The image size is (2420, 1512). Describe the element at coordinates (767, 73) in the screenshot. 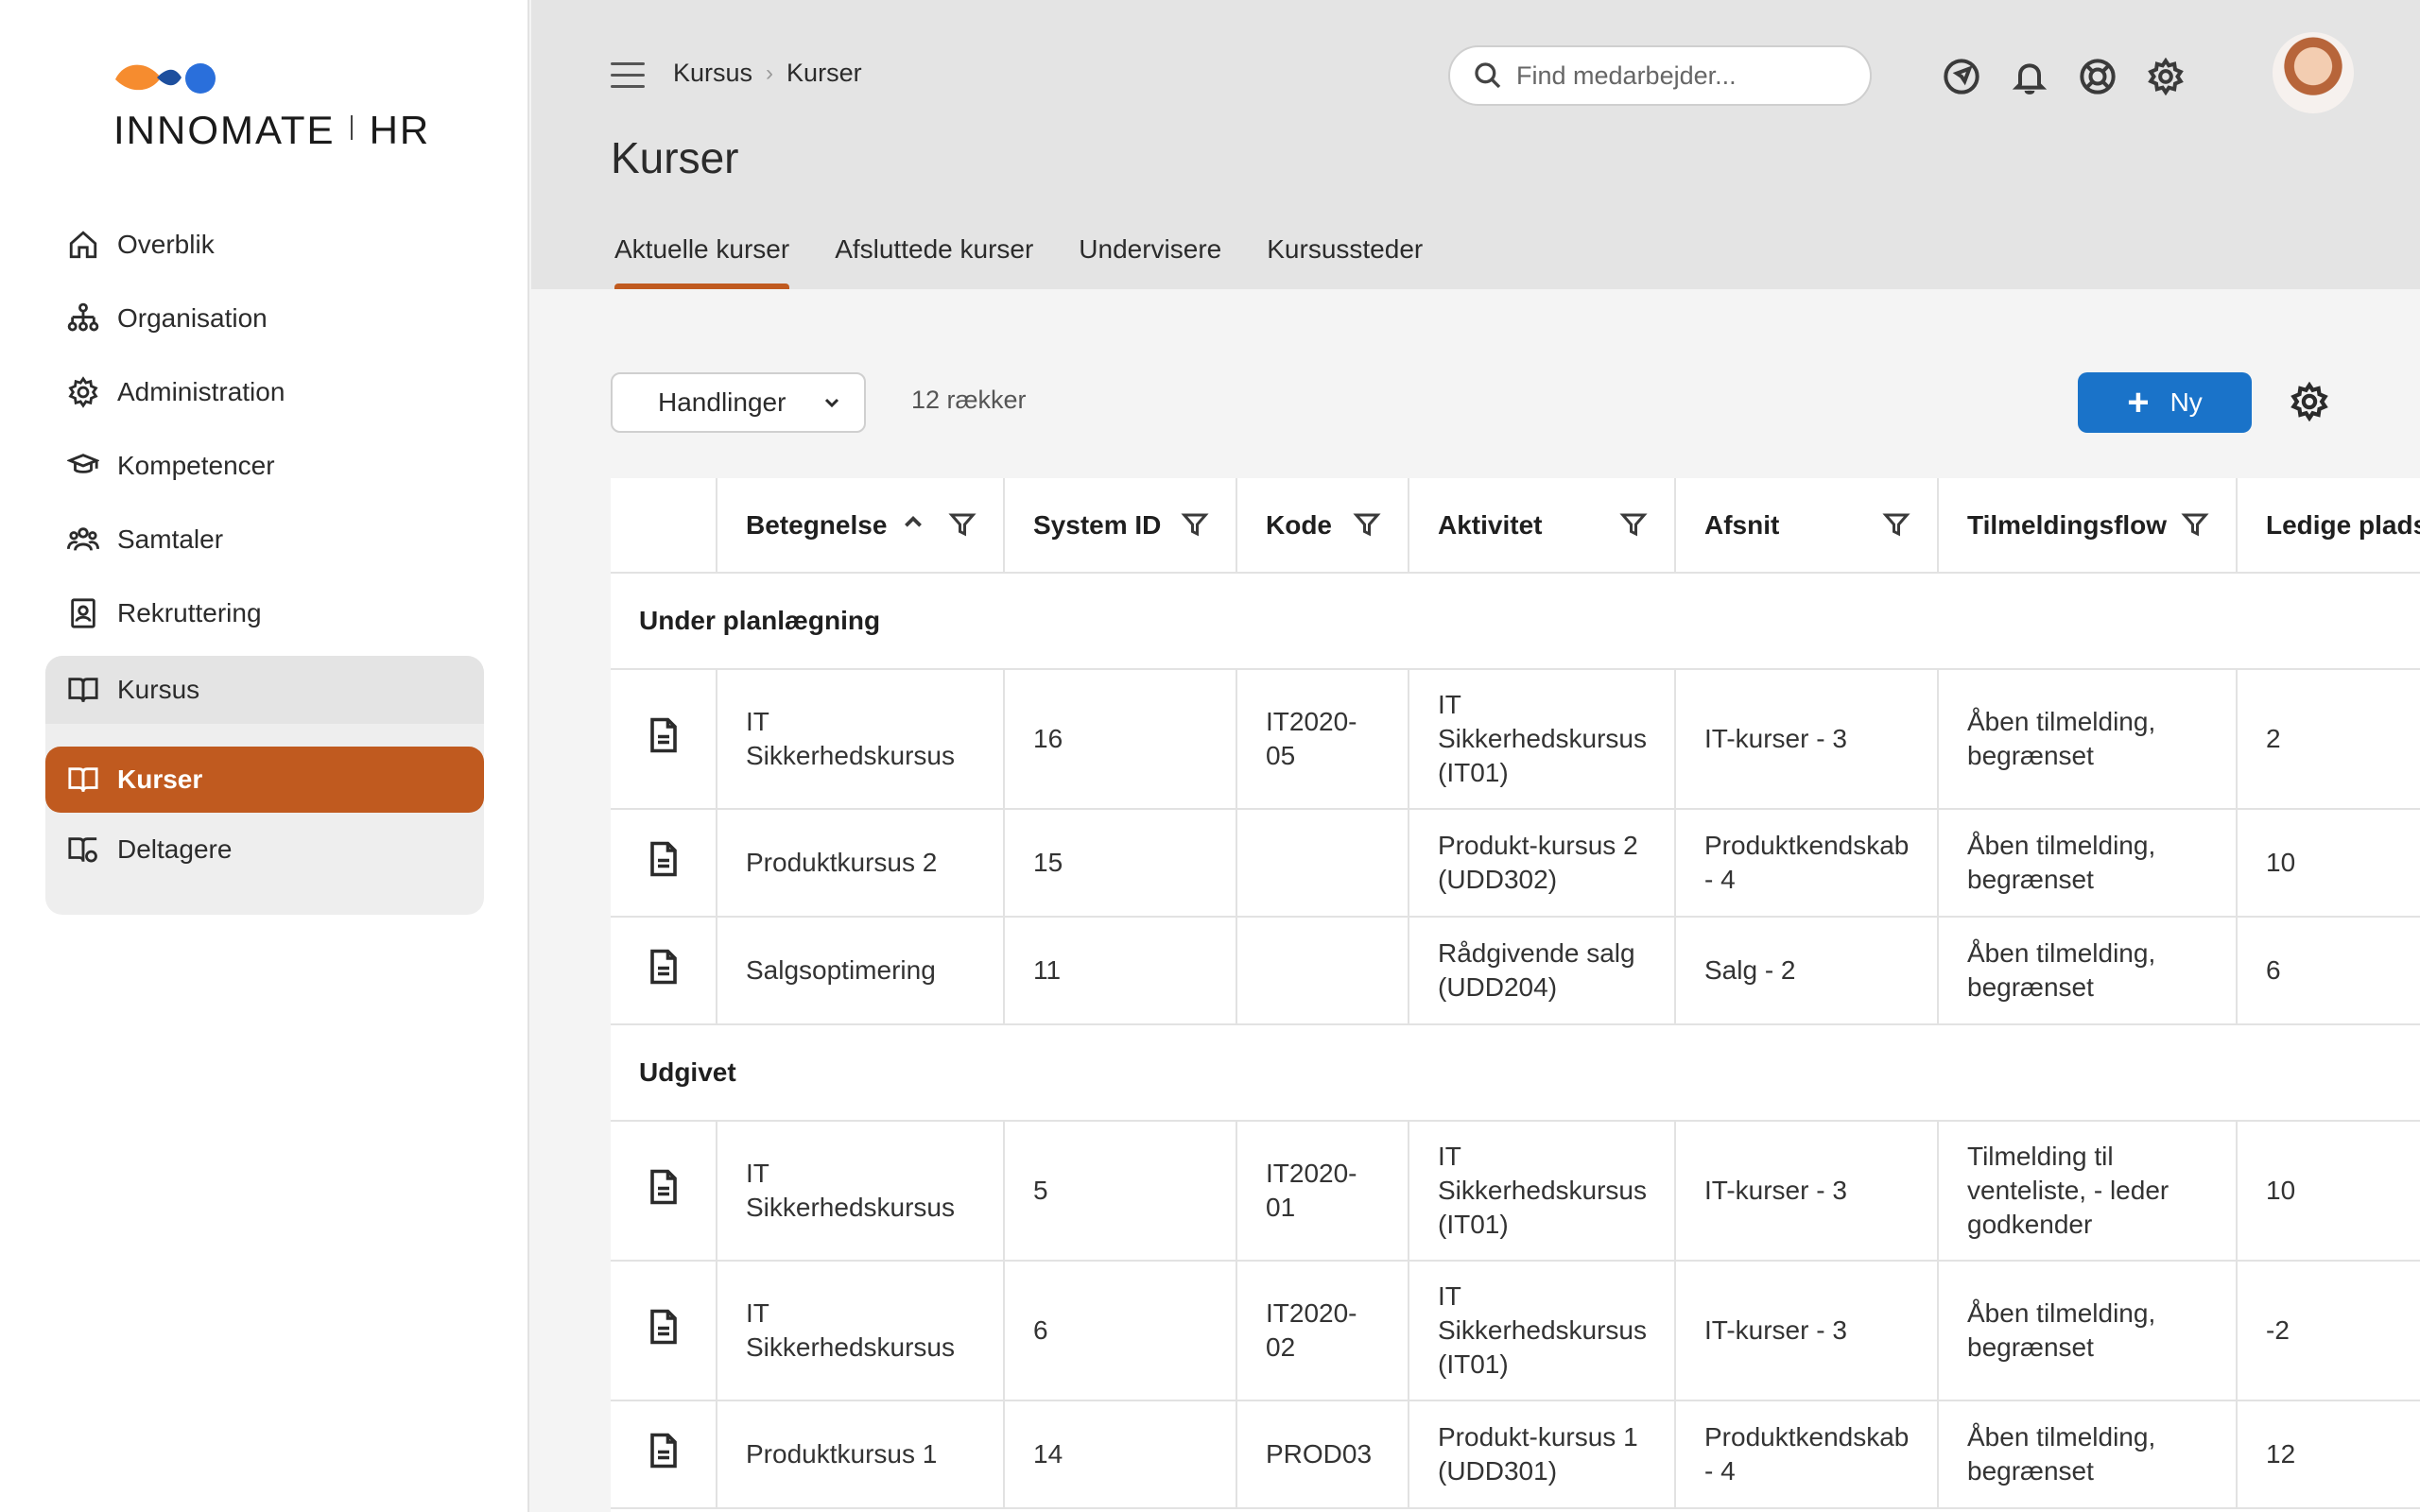

I see `breadcrumb: Kursus › Kurser` at that location.